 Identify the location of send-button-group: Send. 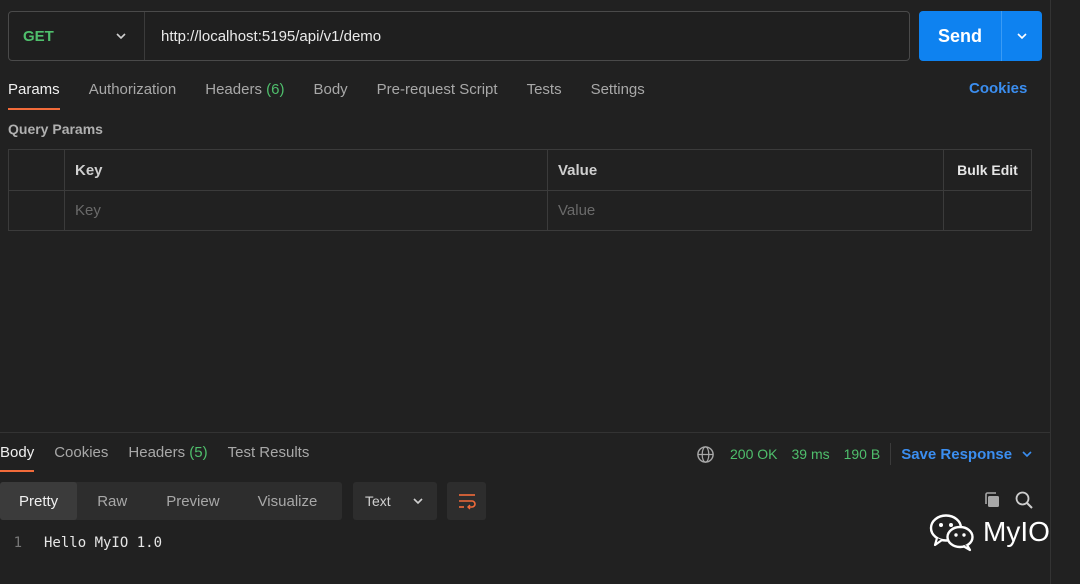
(980, 36).